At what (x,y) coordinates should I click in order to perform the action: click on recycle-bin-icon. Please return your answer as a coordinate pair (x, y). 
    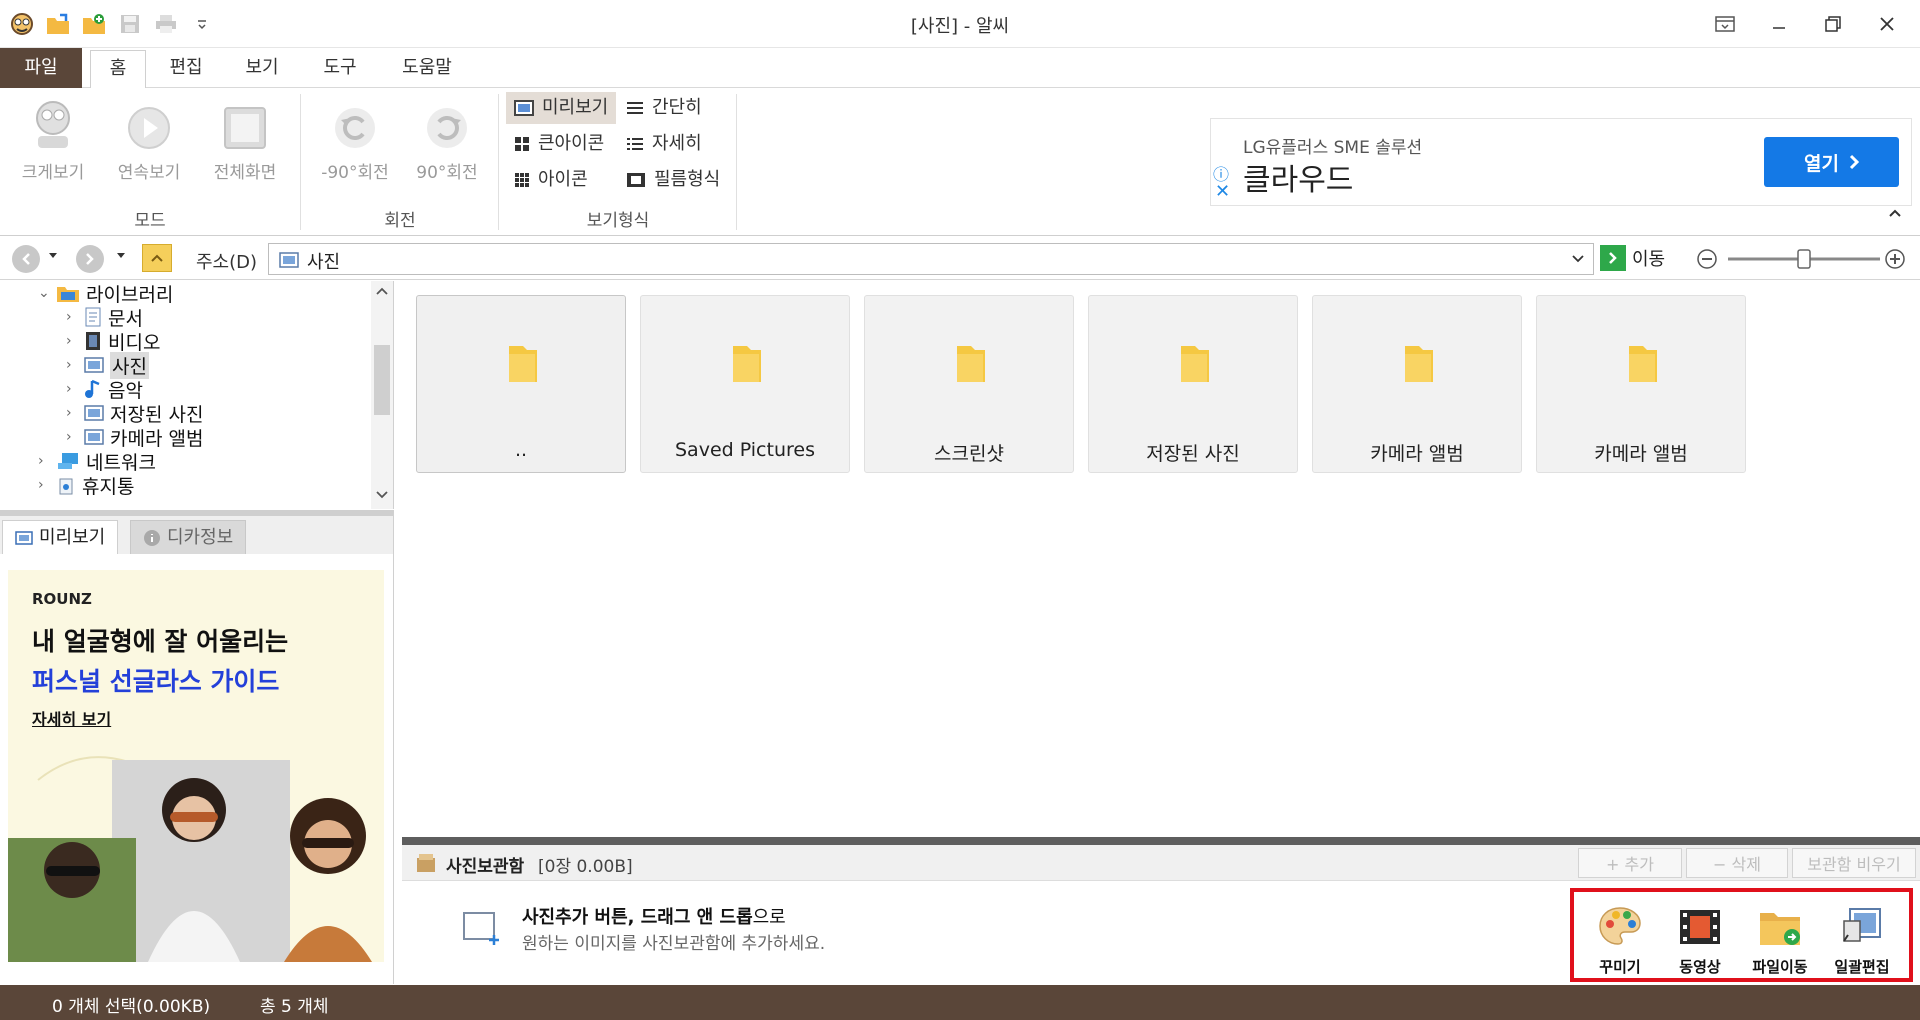
    Looking at the image, I should click on (66, 486).